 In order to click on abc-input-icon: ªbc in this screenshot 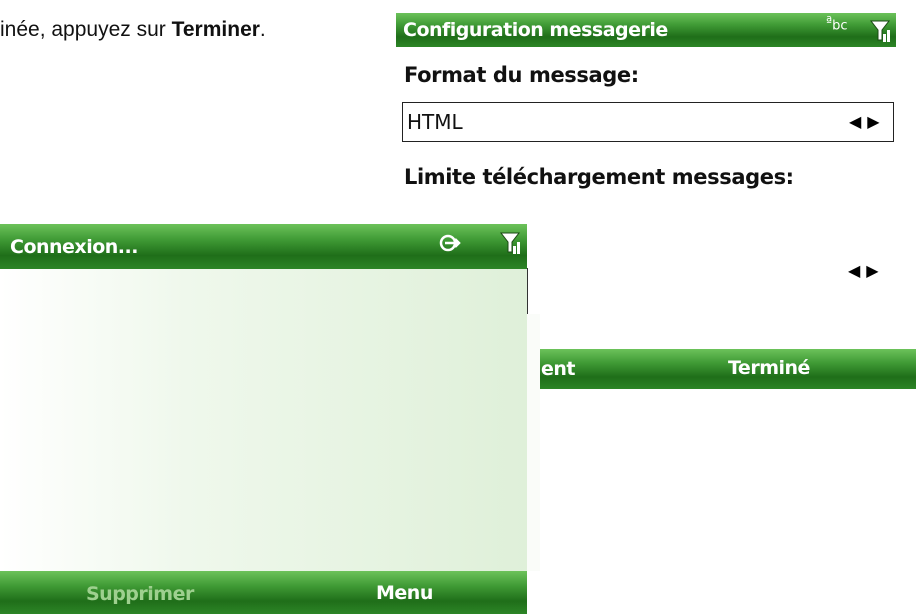, I will do `click(837, 24)`.